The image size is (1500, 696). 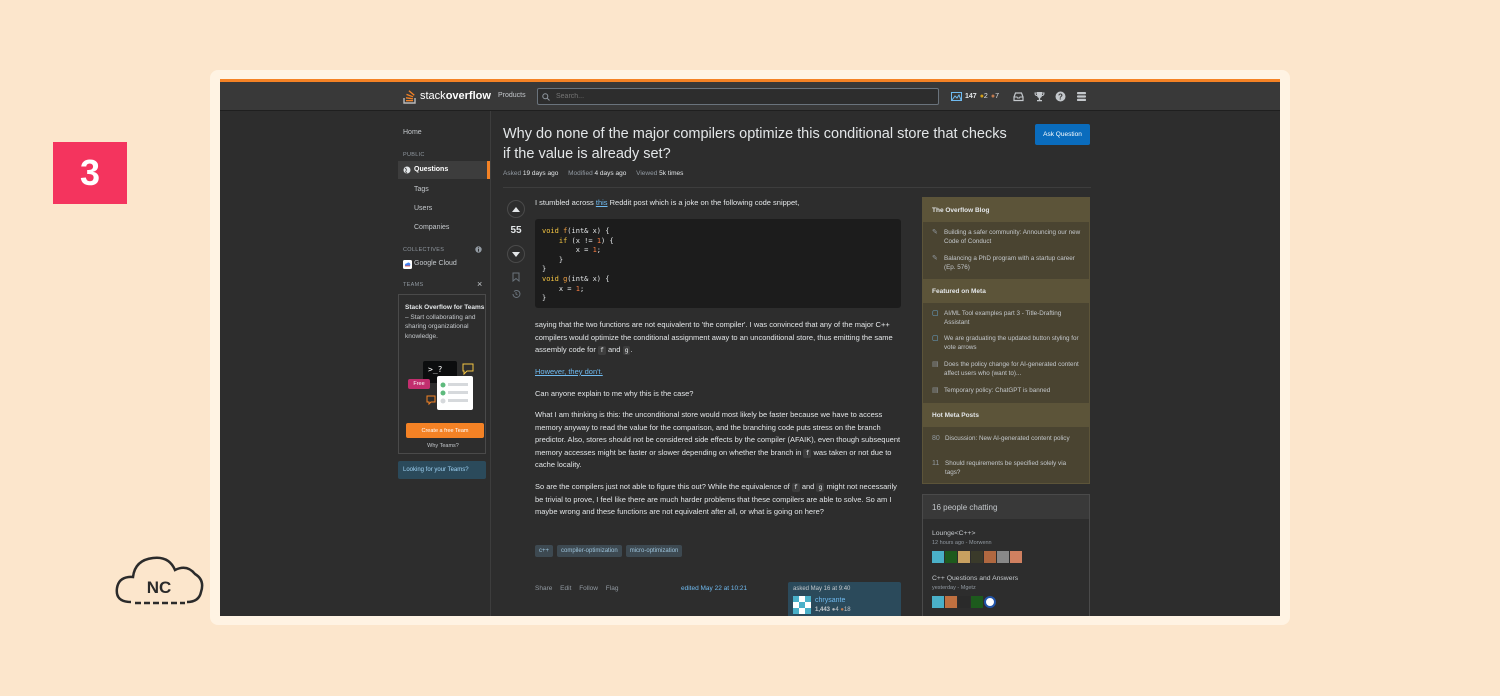 What do you see at coordinates (412, 132) in the screenshot?
I see `nav-home: Home` at bounding box center [412, 132].